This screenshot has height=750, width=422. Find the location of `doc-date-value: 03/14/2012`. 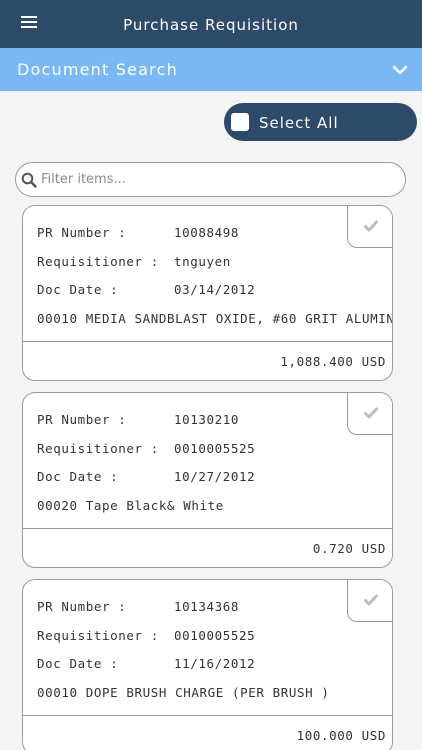

doc-date-value: 03/14/2012 is located at coordinates (215, 289).